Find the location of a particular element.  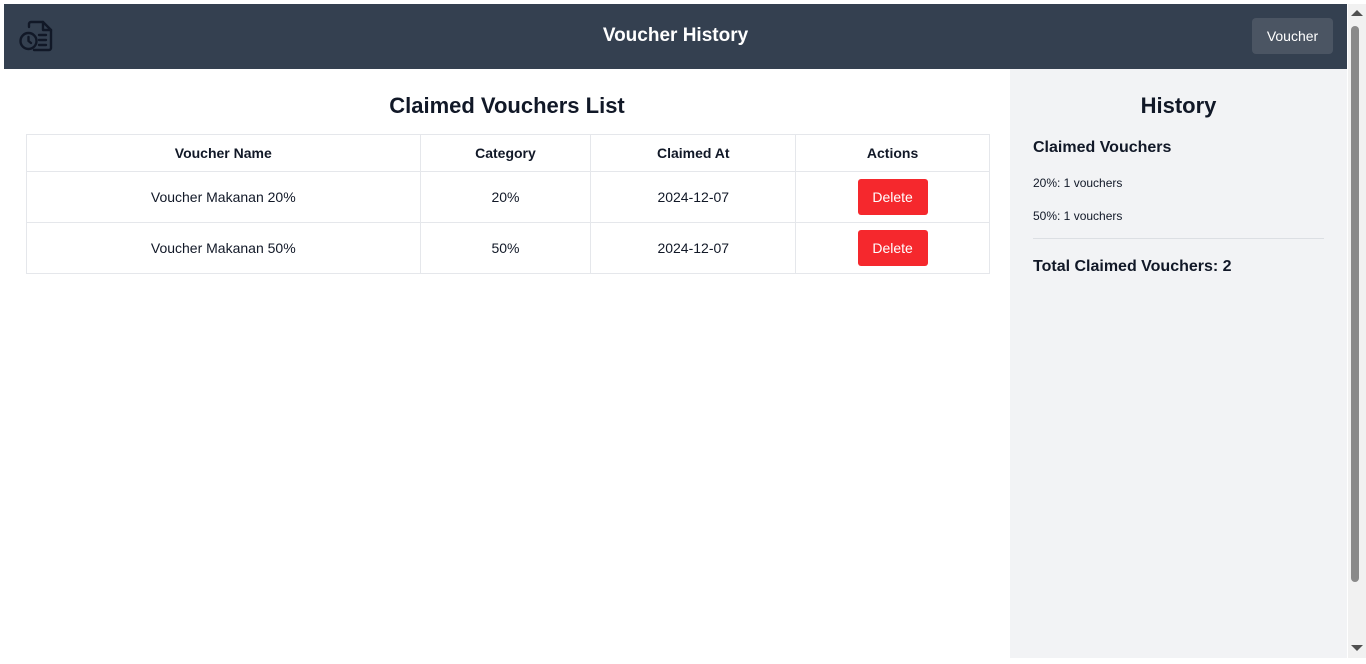

top-navbar: Voucher History Voucher is located at coordinates (675, 36).